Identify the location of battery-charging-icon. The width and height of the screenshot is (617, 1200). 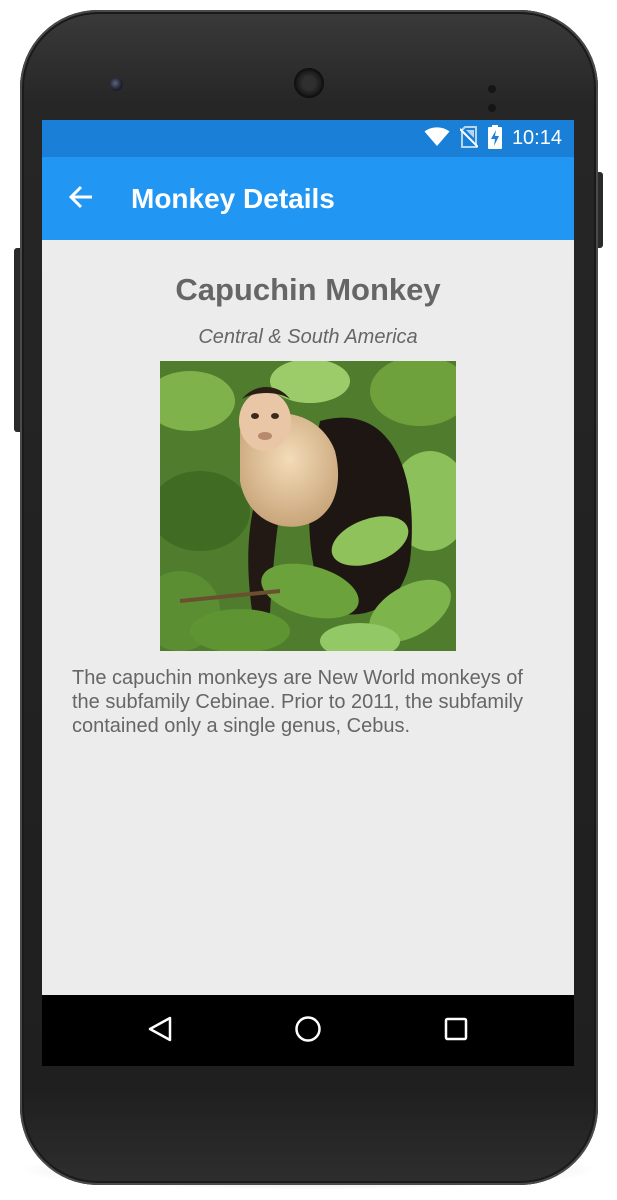
(494, 138).